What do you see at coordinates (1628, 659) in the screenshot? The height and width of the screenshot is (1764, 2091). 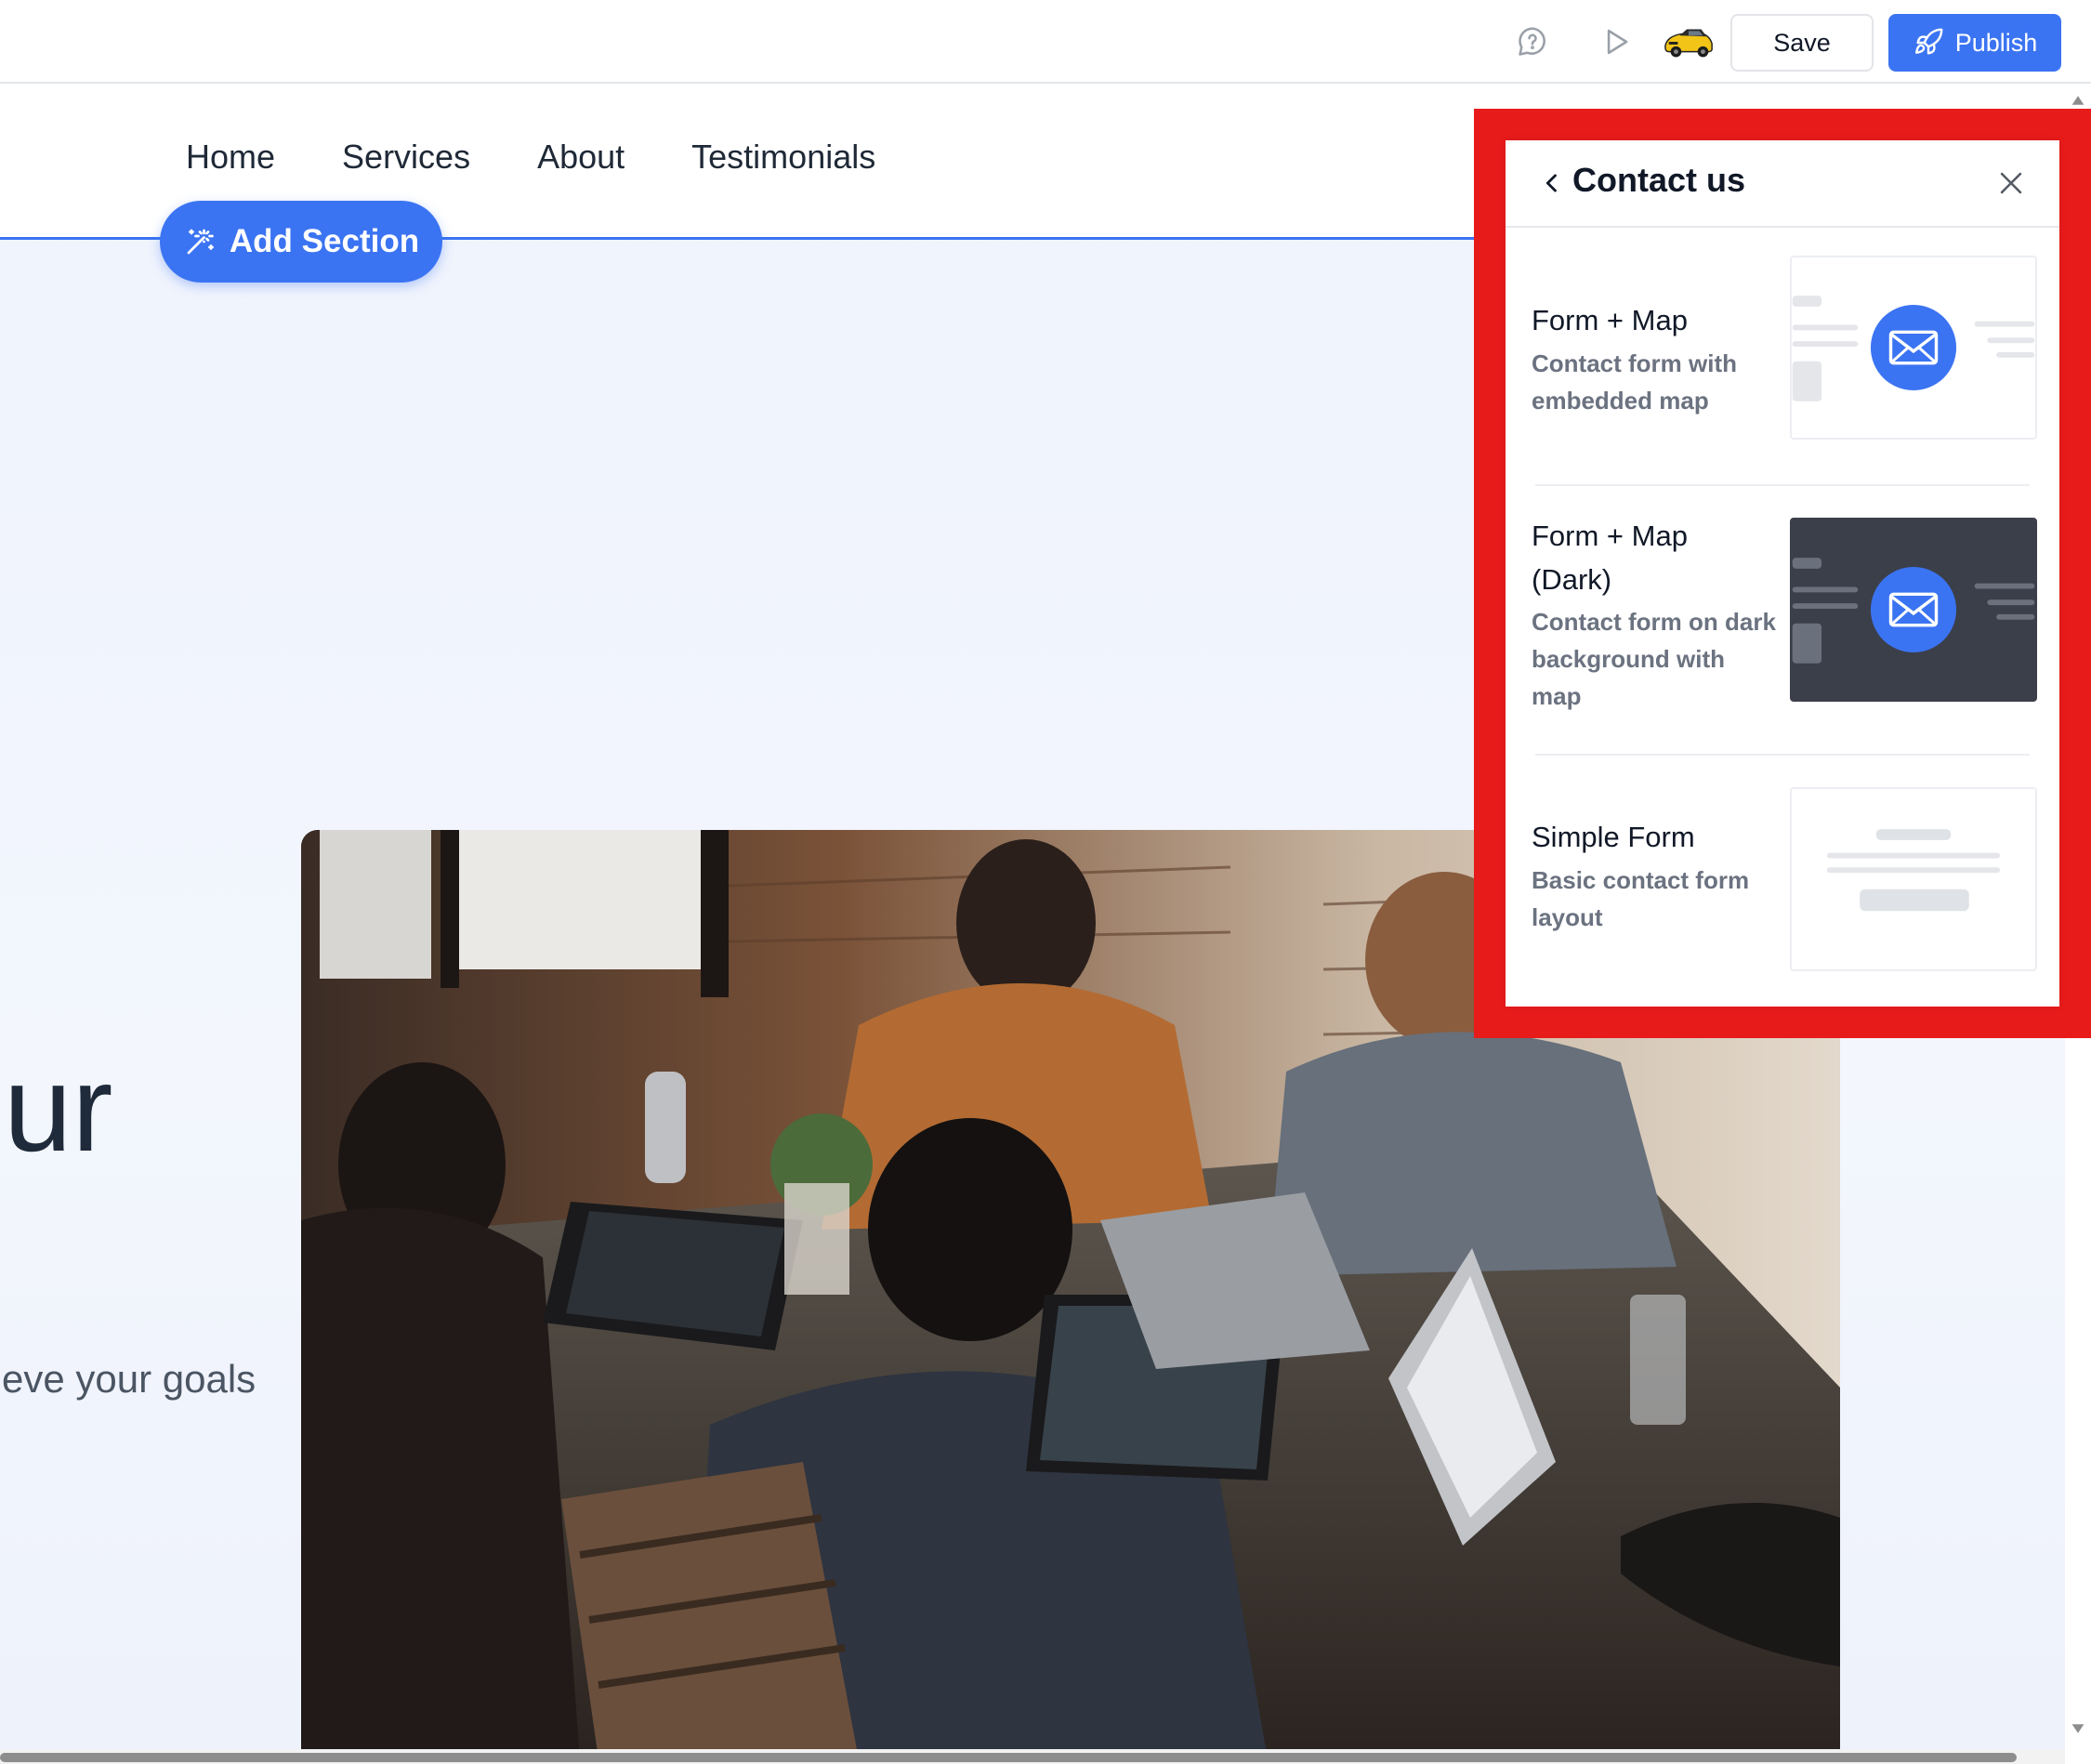 I see `option-desc-line: background with` at bounding box center [1628, 659].